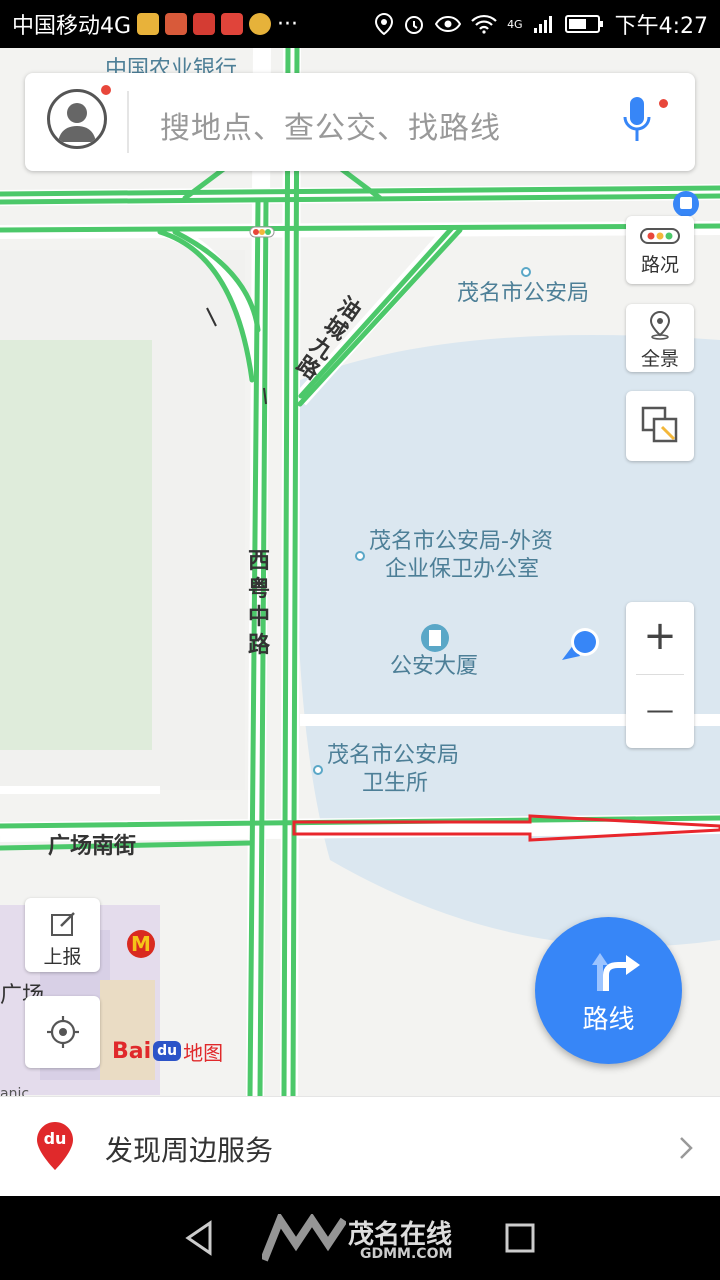 Image resolution: width=720 pixels, height=1280 pixels. I want to click on nearby-services-panel: du 发现周边服务, so click(360, 1146).